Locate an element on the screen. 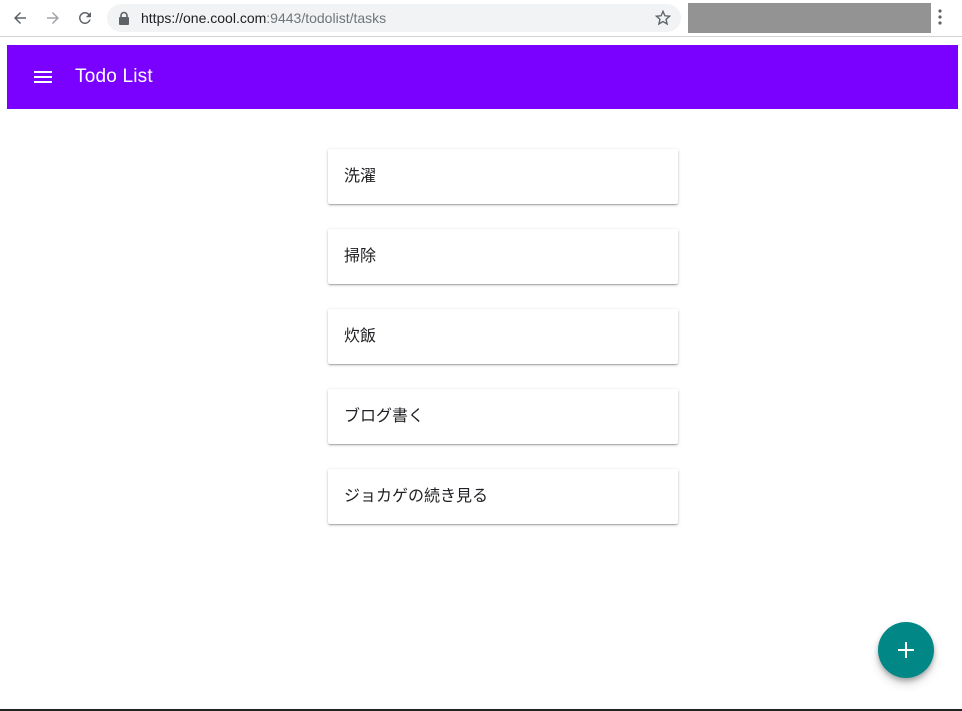  task-card: ジョカゲの続き見る is located at coordinates (503, 496).